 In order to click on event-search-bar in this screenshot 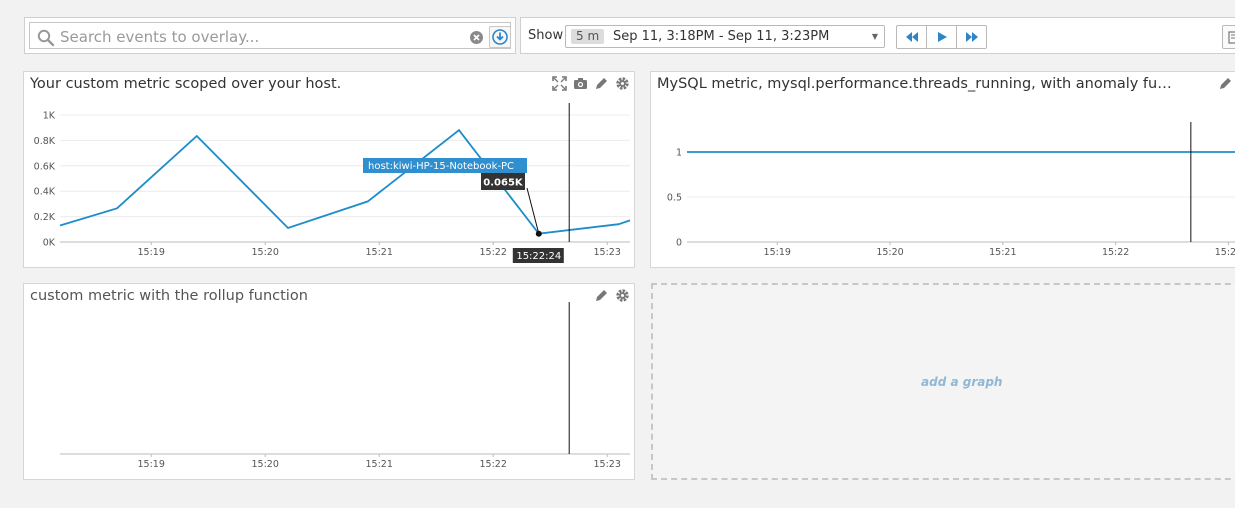, I will do `click(270, 35)`.